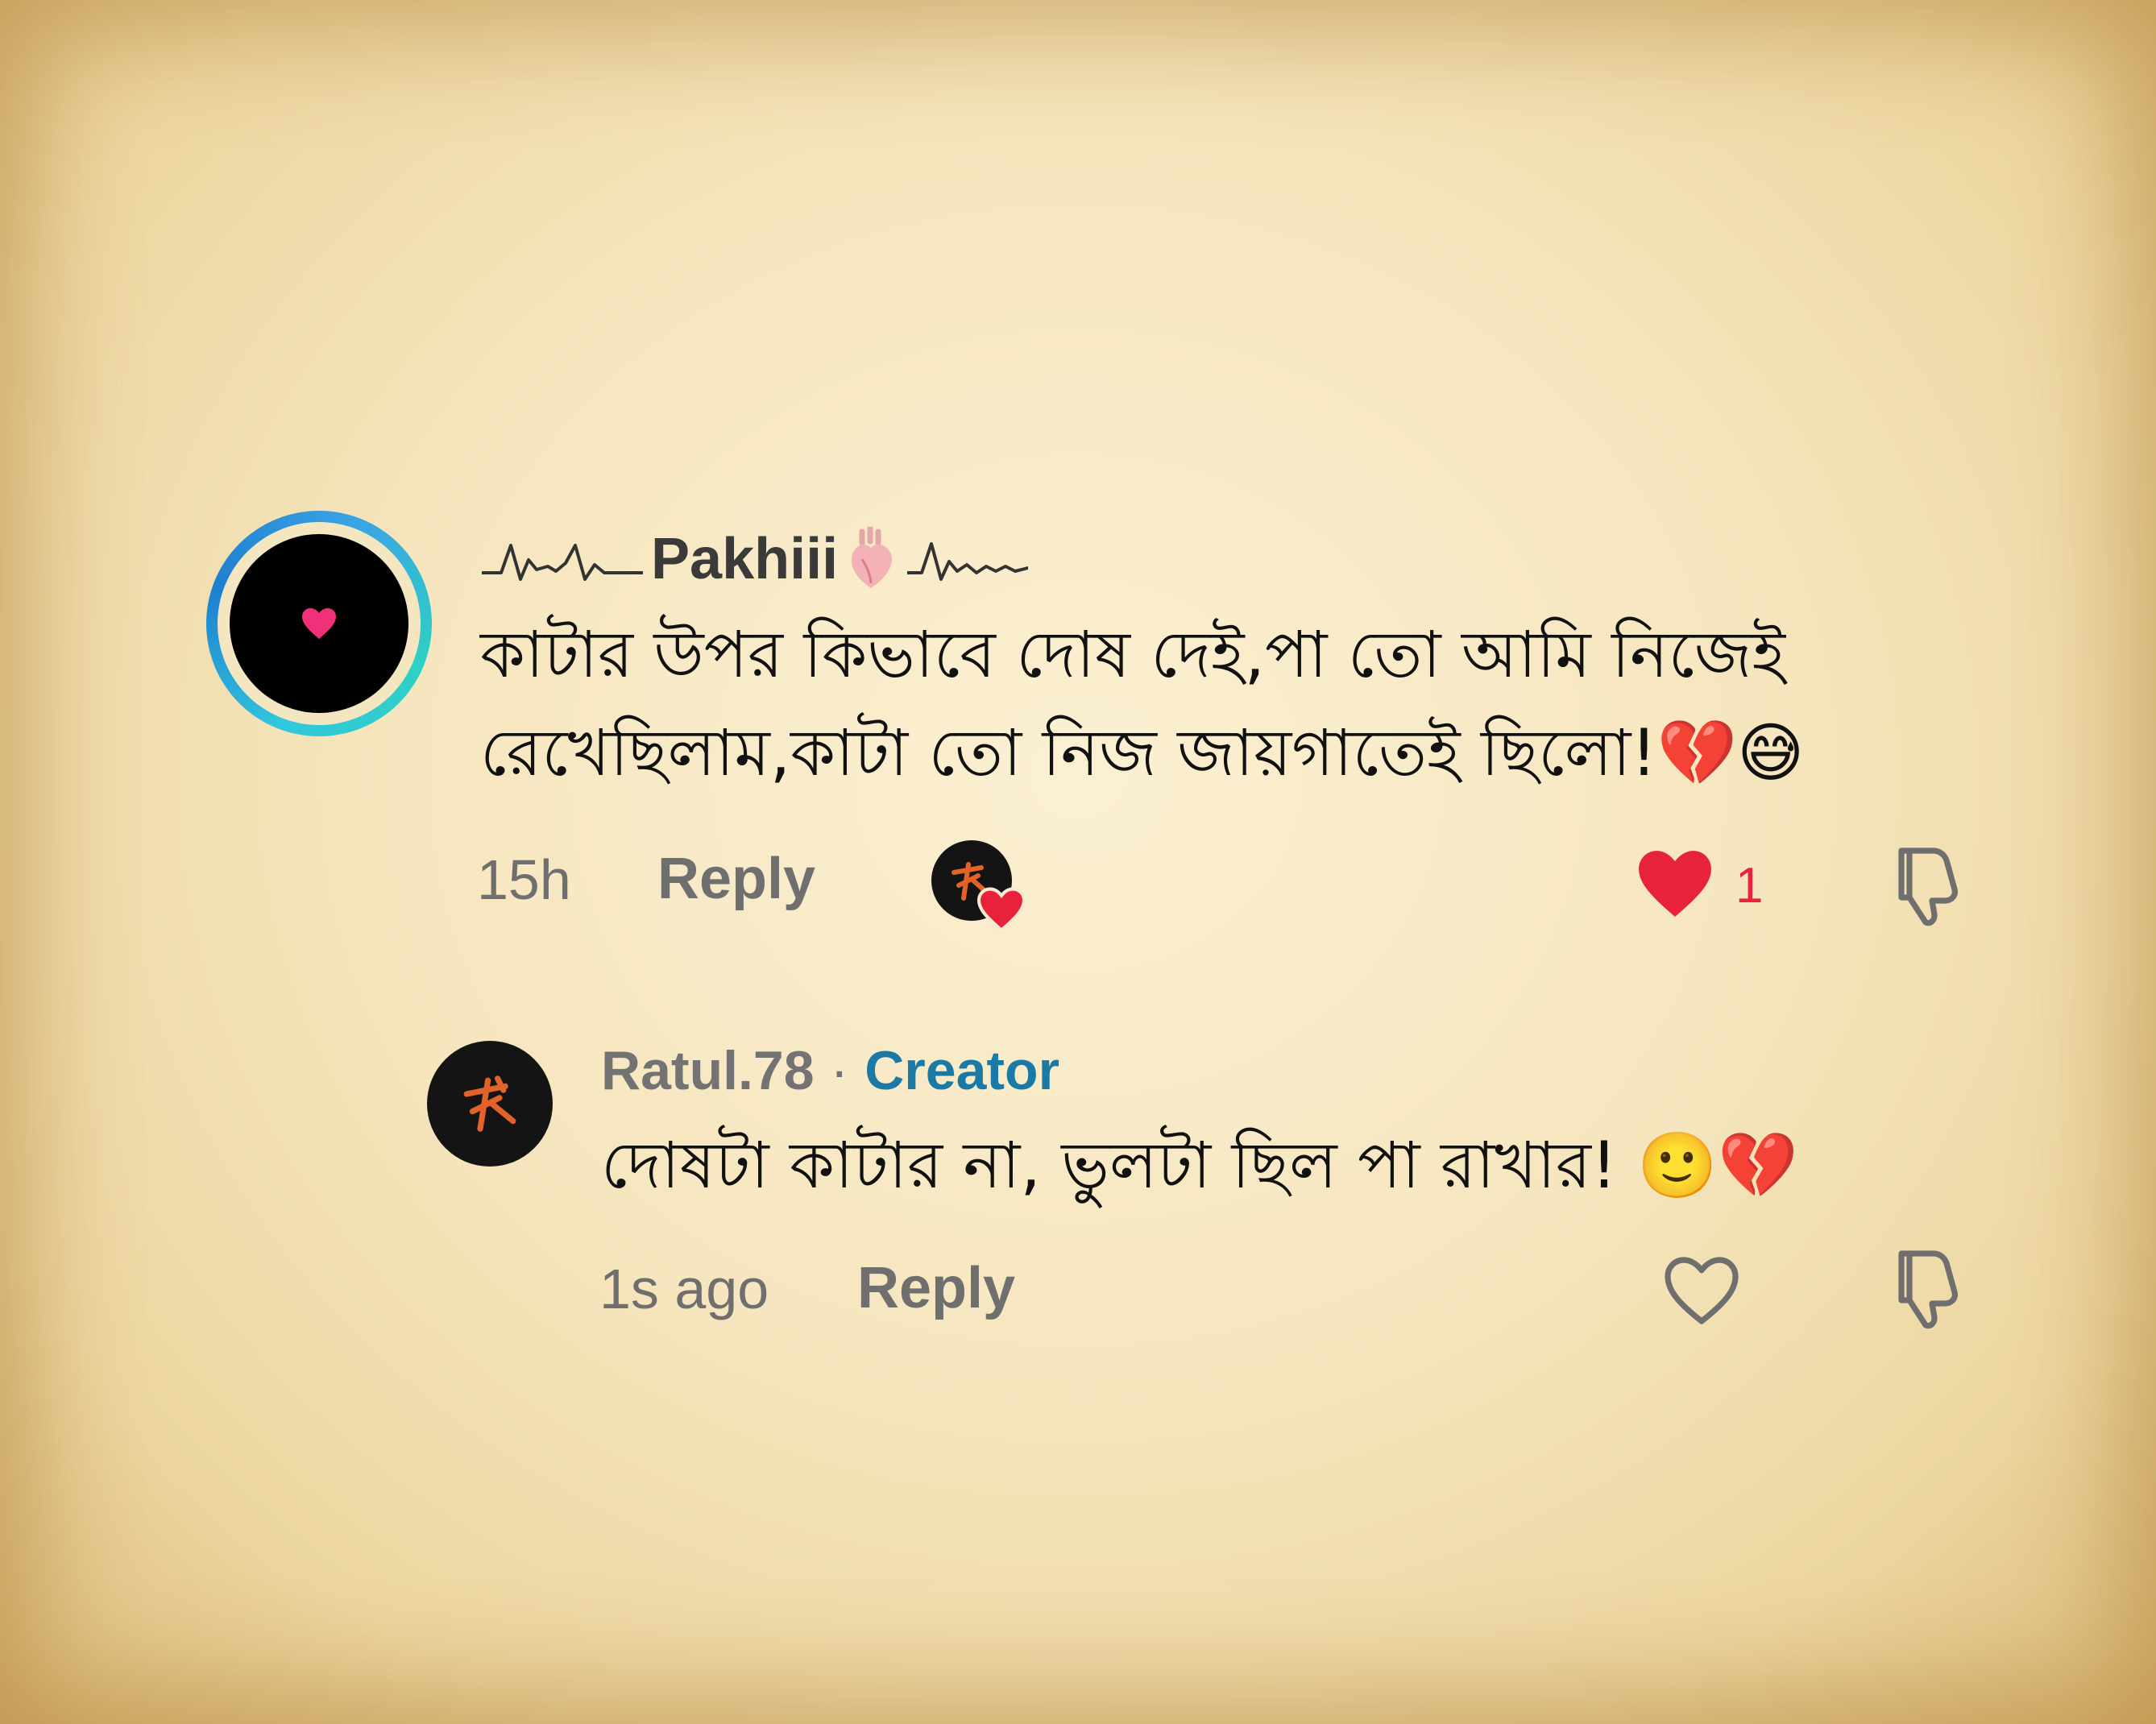  I want to click on avatar-story-ring-gap, so click(319, 623).